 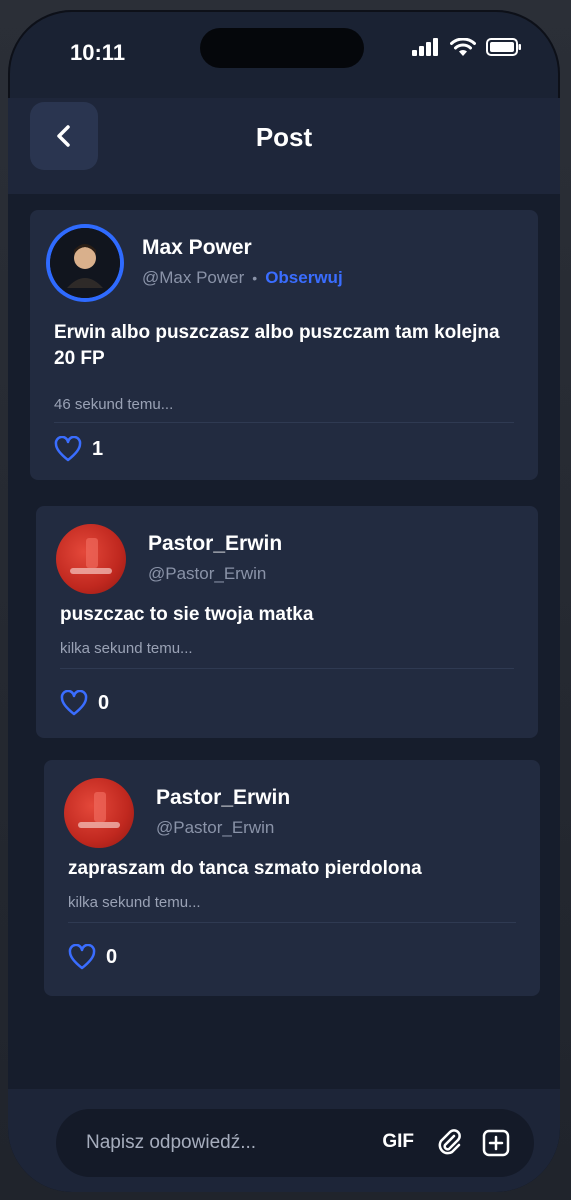 I want to click on dynamic-island, so click(x=282, y=48).